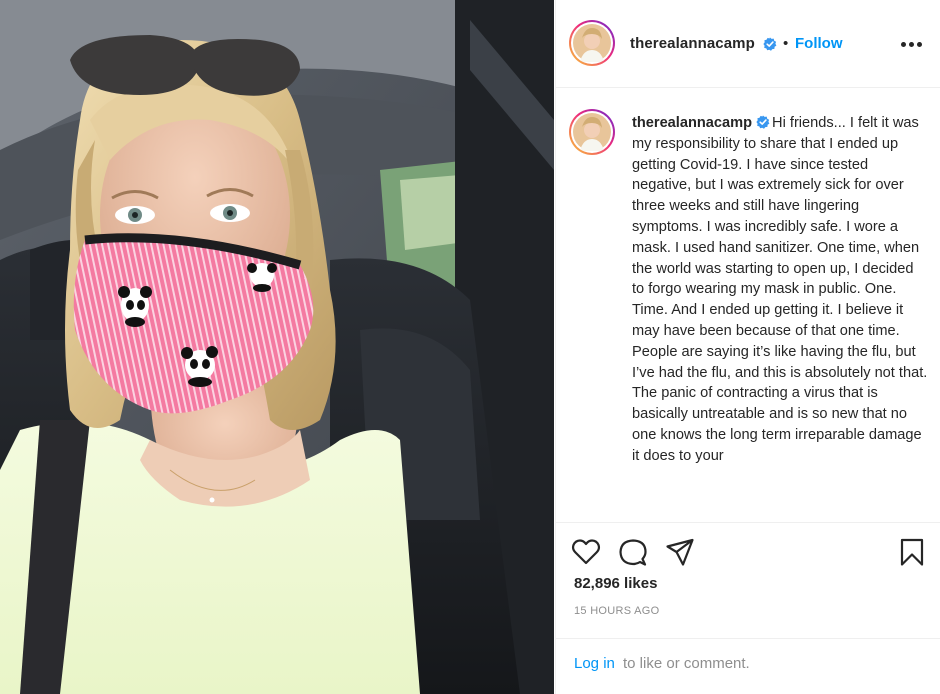 This screenshot has height=694, width=940. What do you see at coordinates (912, 552) in the screenshot?
I see `bookmark-icon` at bounding box center [912, 552].